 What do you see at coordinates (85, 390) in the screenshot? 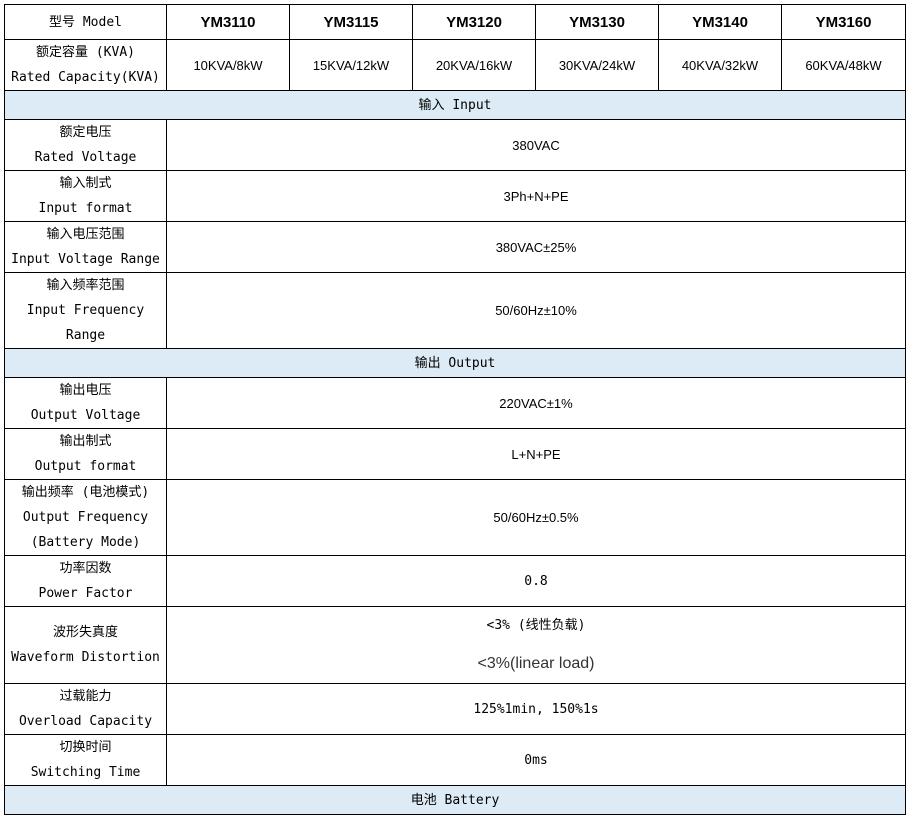
I see `label-cn: 输出电压` at bounding box center [85, 390].